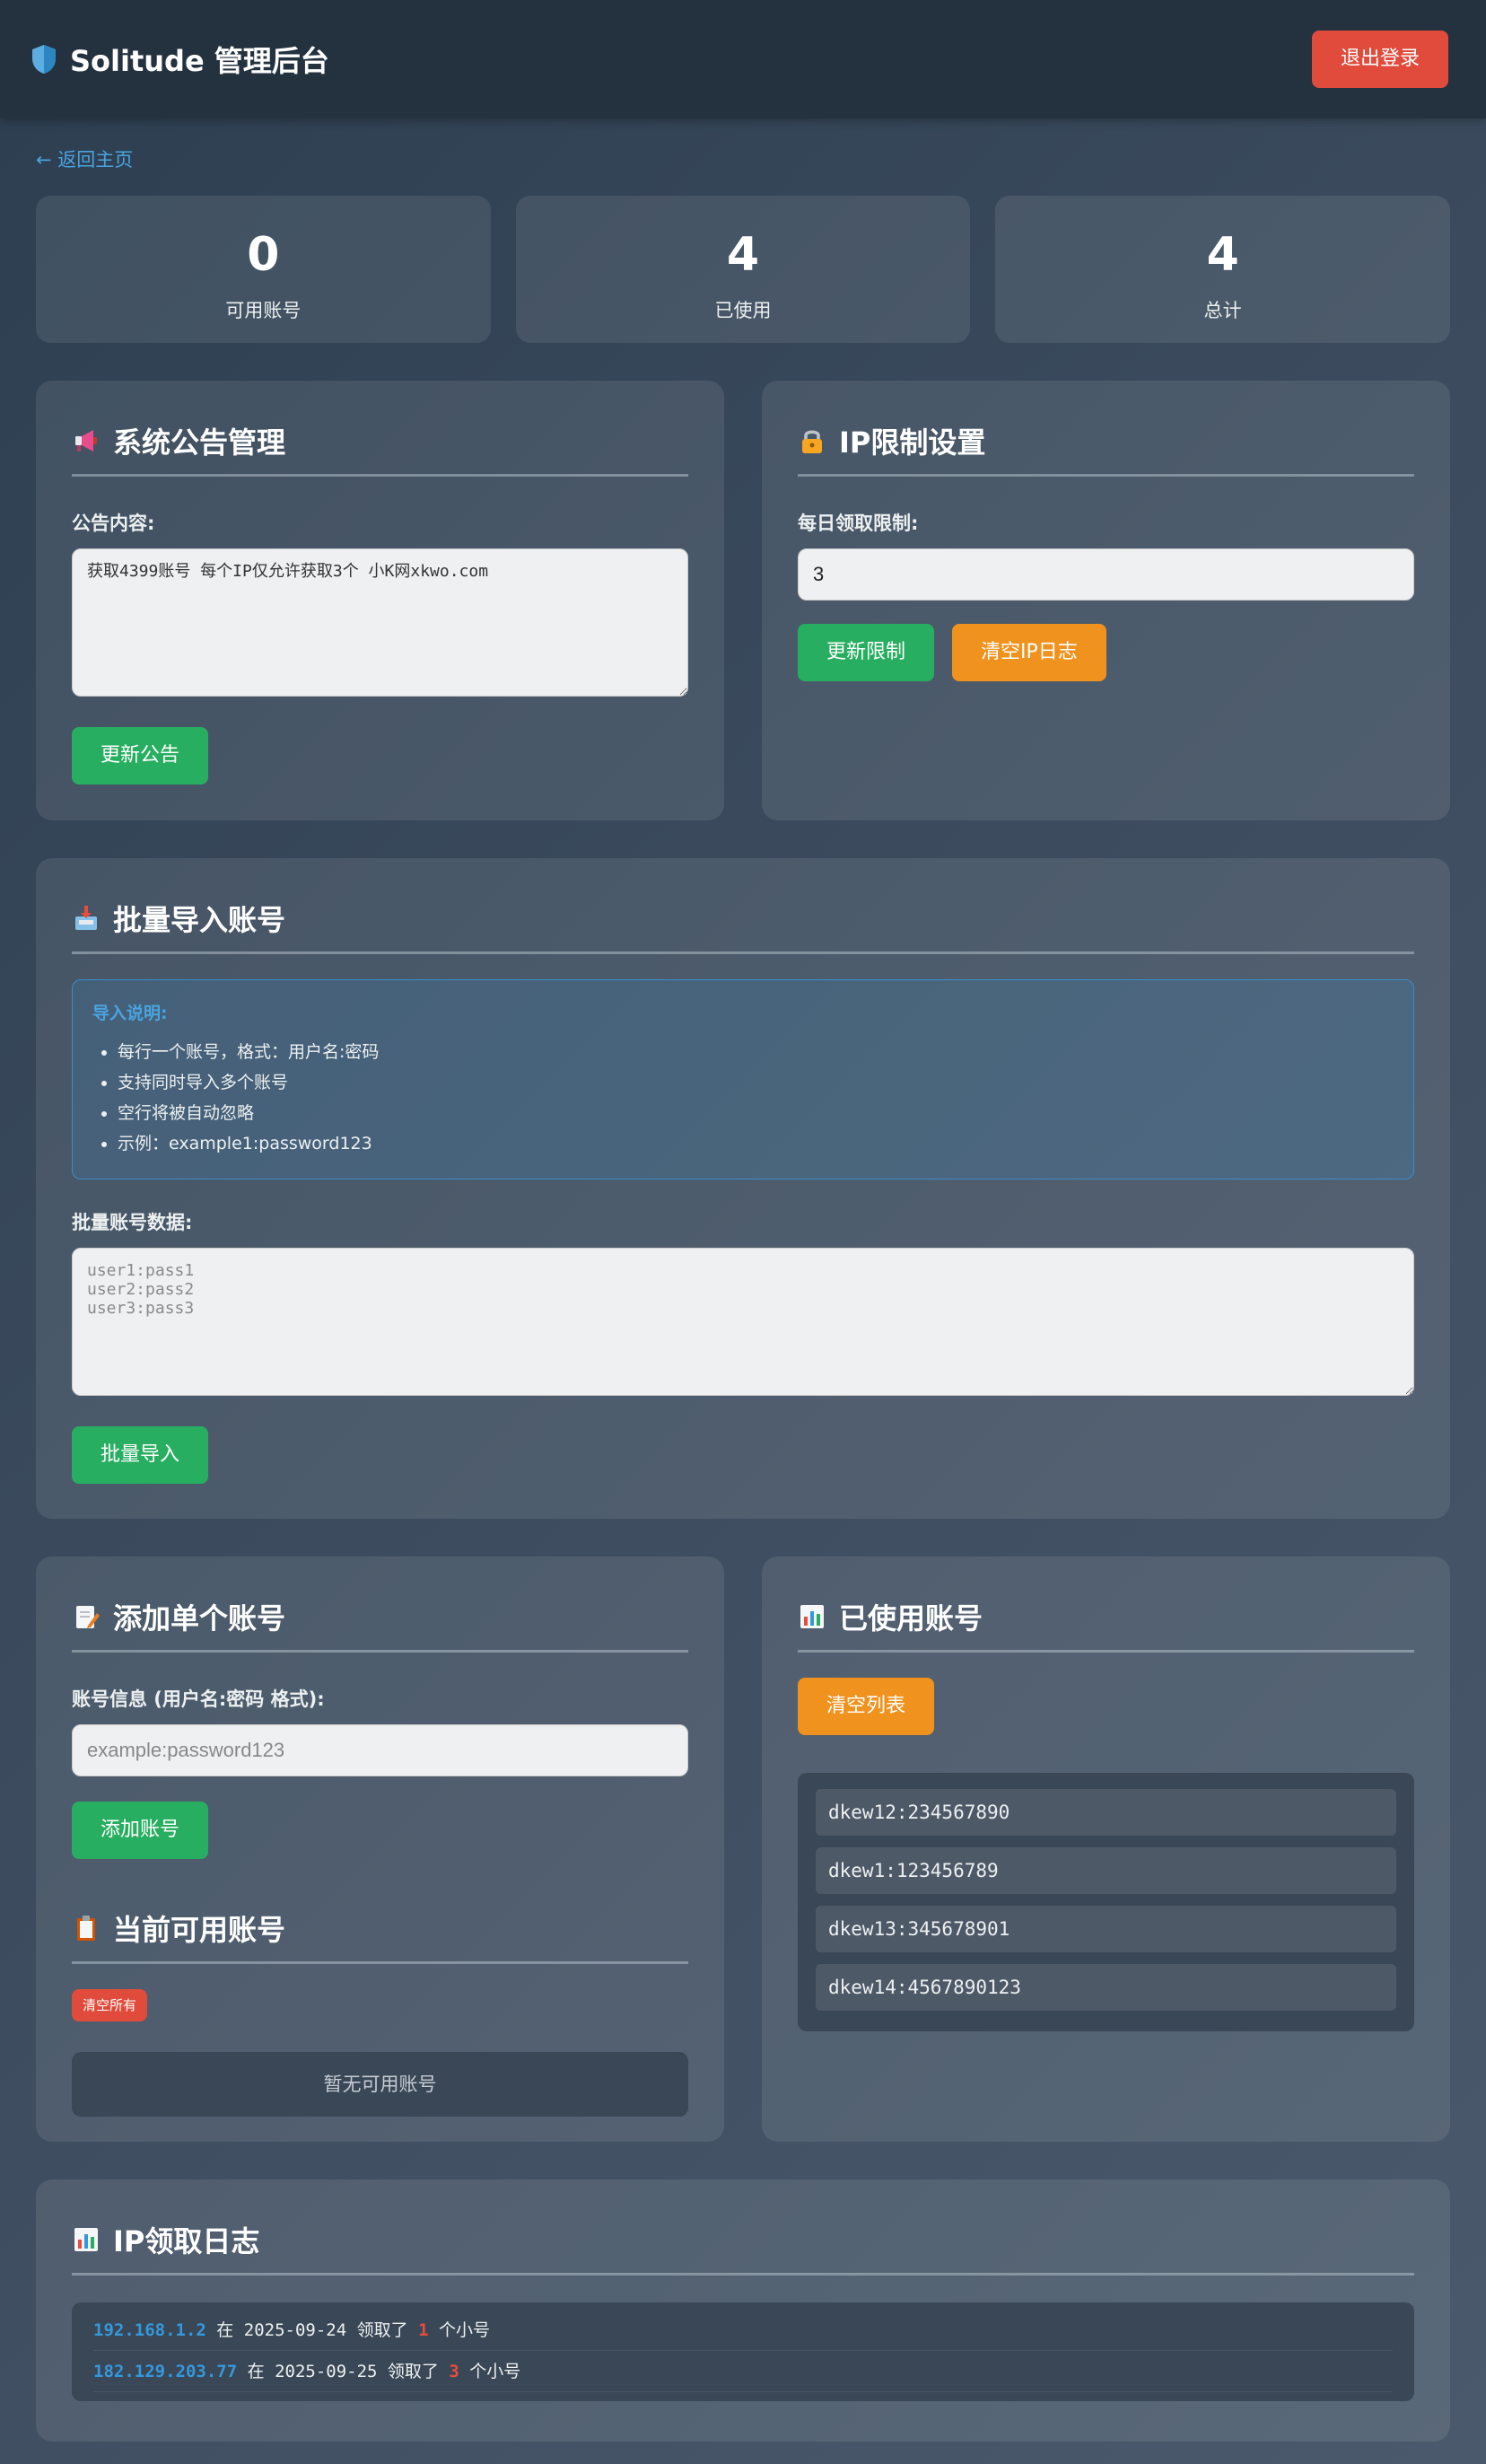  I want to click on stat-label: 总计, so click(1222, 311).